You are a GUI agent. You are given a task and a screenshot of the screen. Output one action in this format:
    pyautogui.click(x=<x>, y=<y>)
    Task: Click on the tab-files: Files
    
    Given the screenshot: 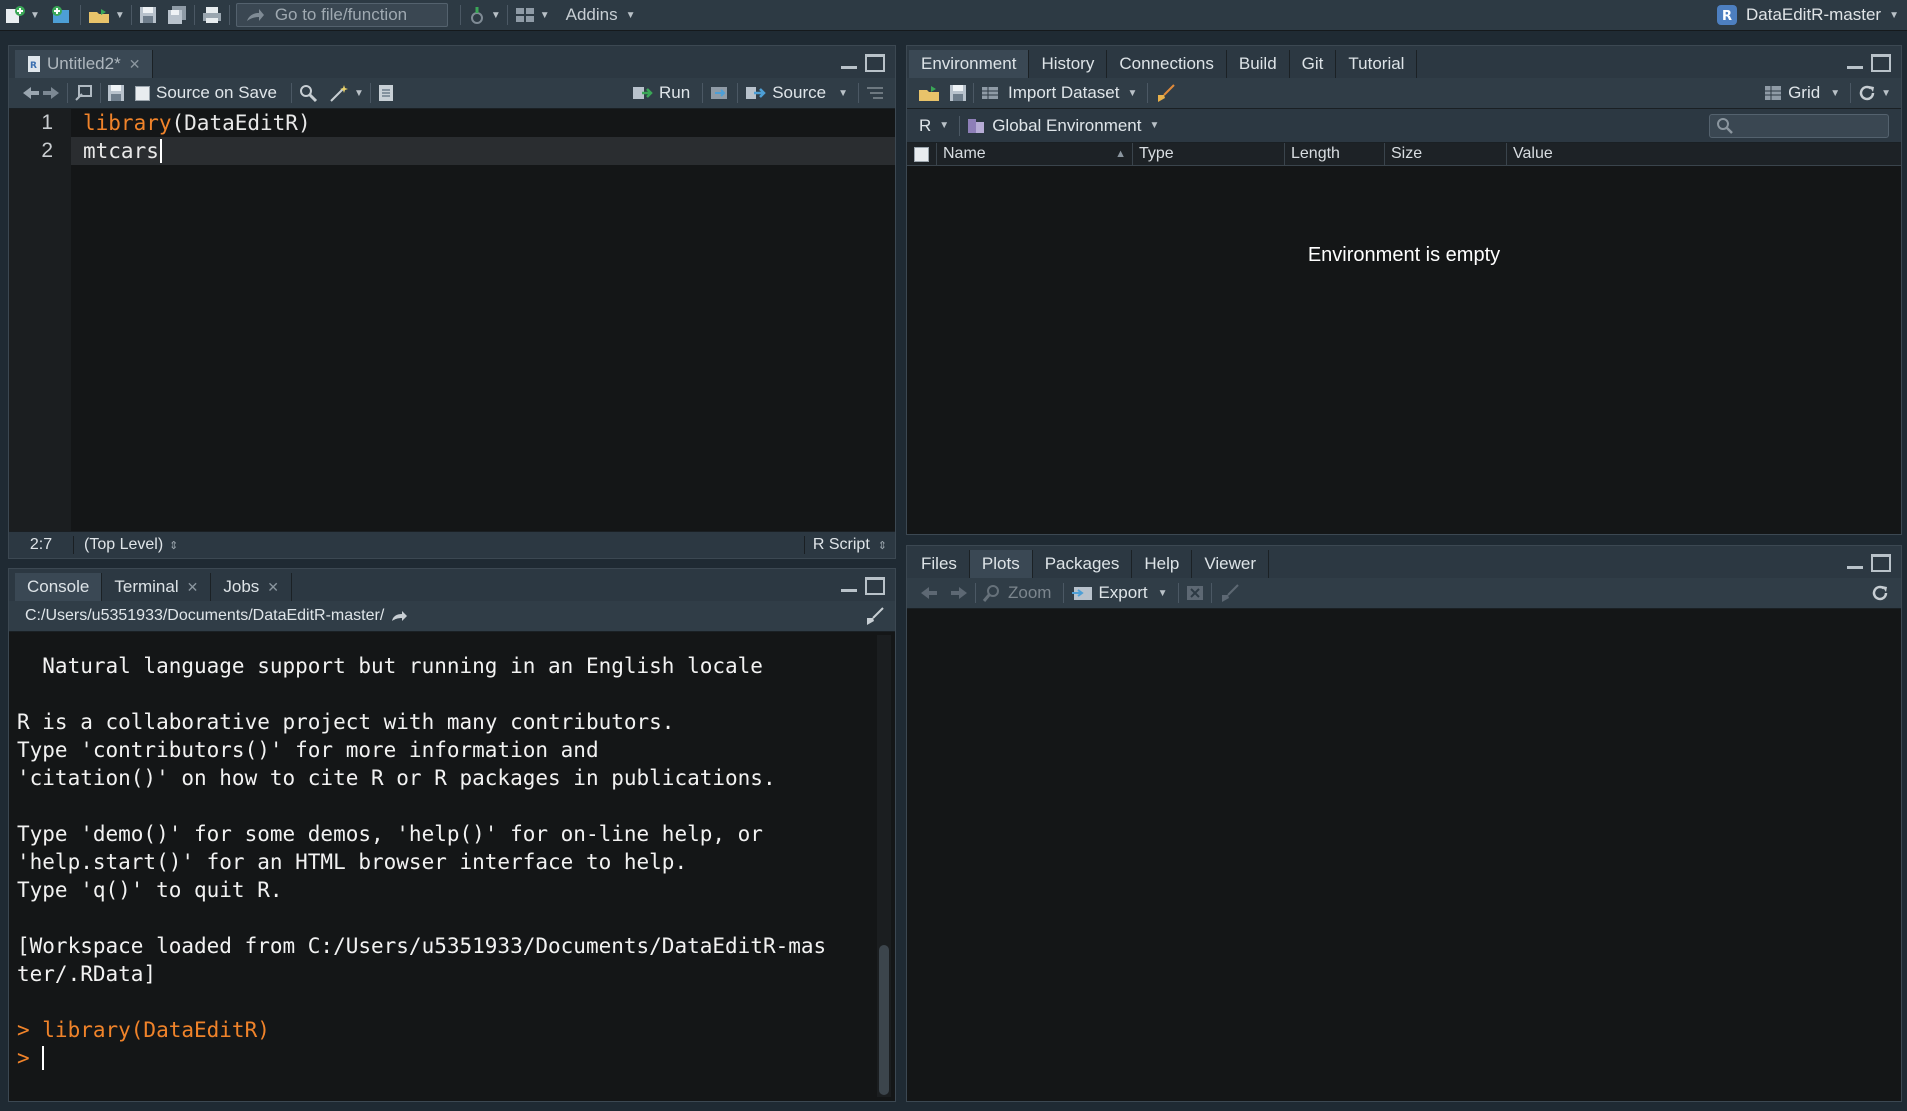 What is the action you would take?
    pyautogui.click(x=939, y=564)
    